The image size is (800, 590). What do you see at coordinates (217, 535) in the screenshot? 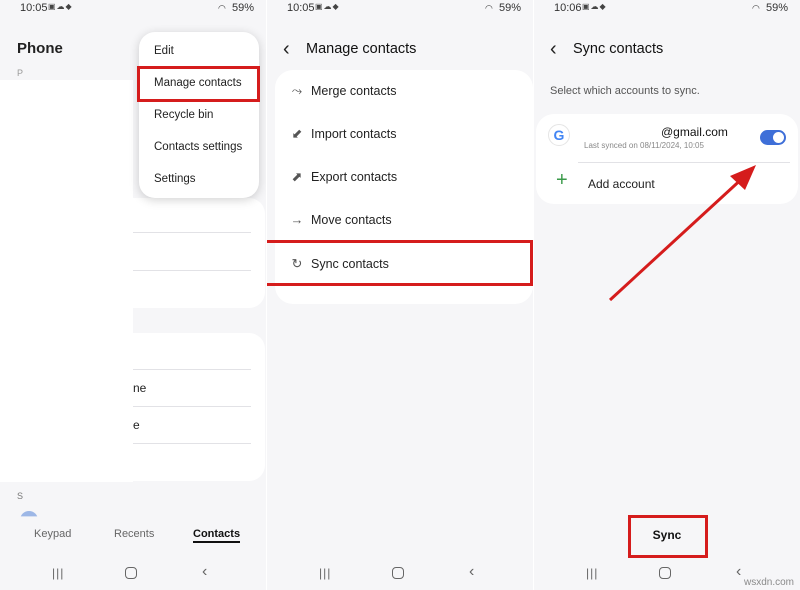
I see `tab-contacts: Contacts` at bounding box center [217, 535].